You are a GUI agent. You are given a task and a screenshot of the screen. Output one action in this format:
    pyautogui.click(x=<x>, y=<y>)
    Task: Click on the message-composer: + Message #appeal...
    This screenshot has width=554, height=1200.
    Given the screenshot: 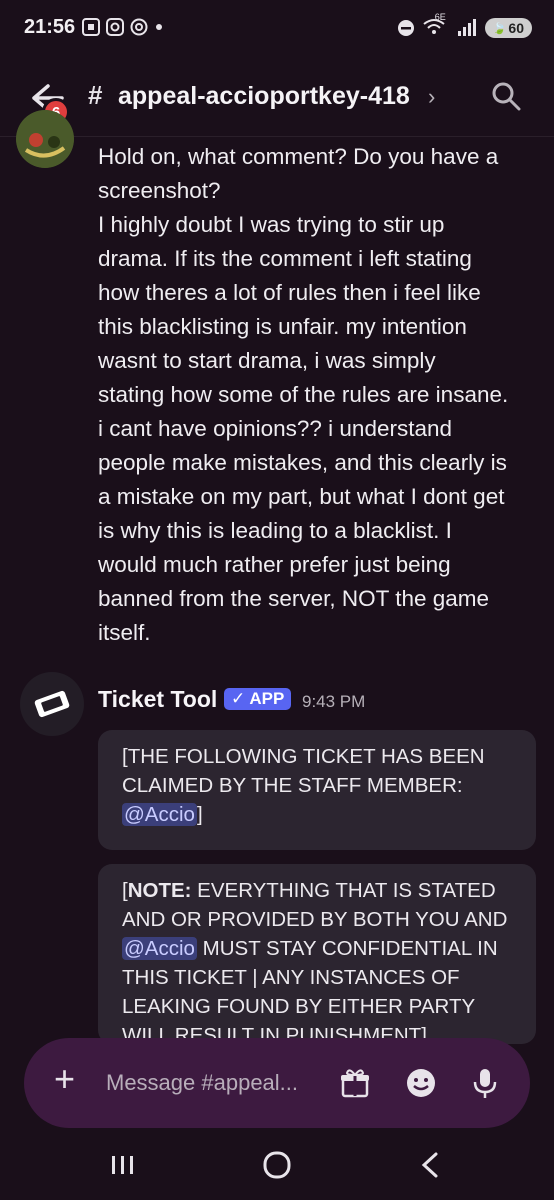 What is the action you would take?
    pyautogui.click(x=277, y=1083)
    